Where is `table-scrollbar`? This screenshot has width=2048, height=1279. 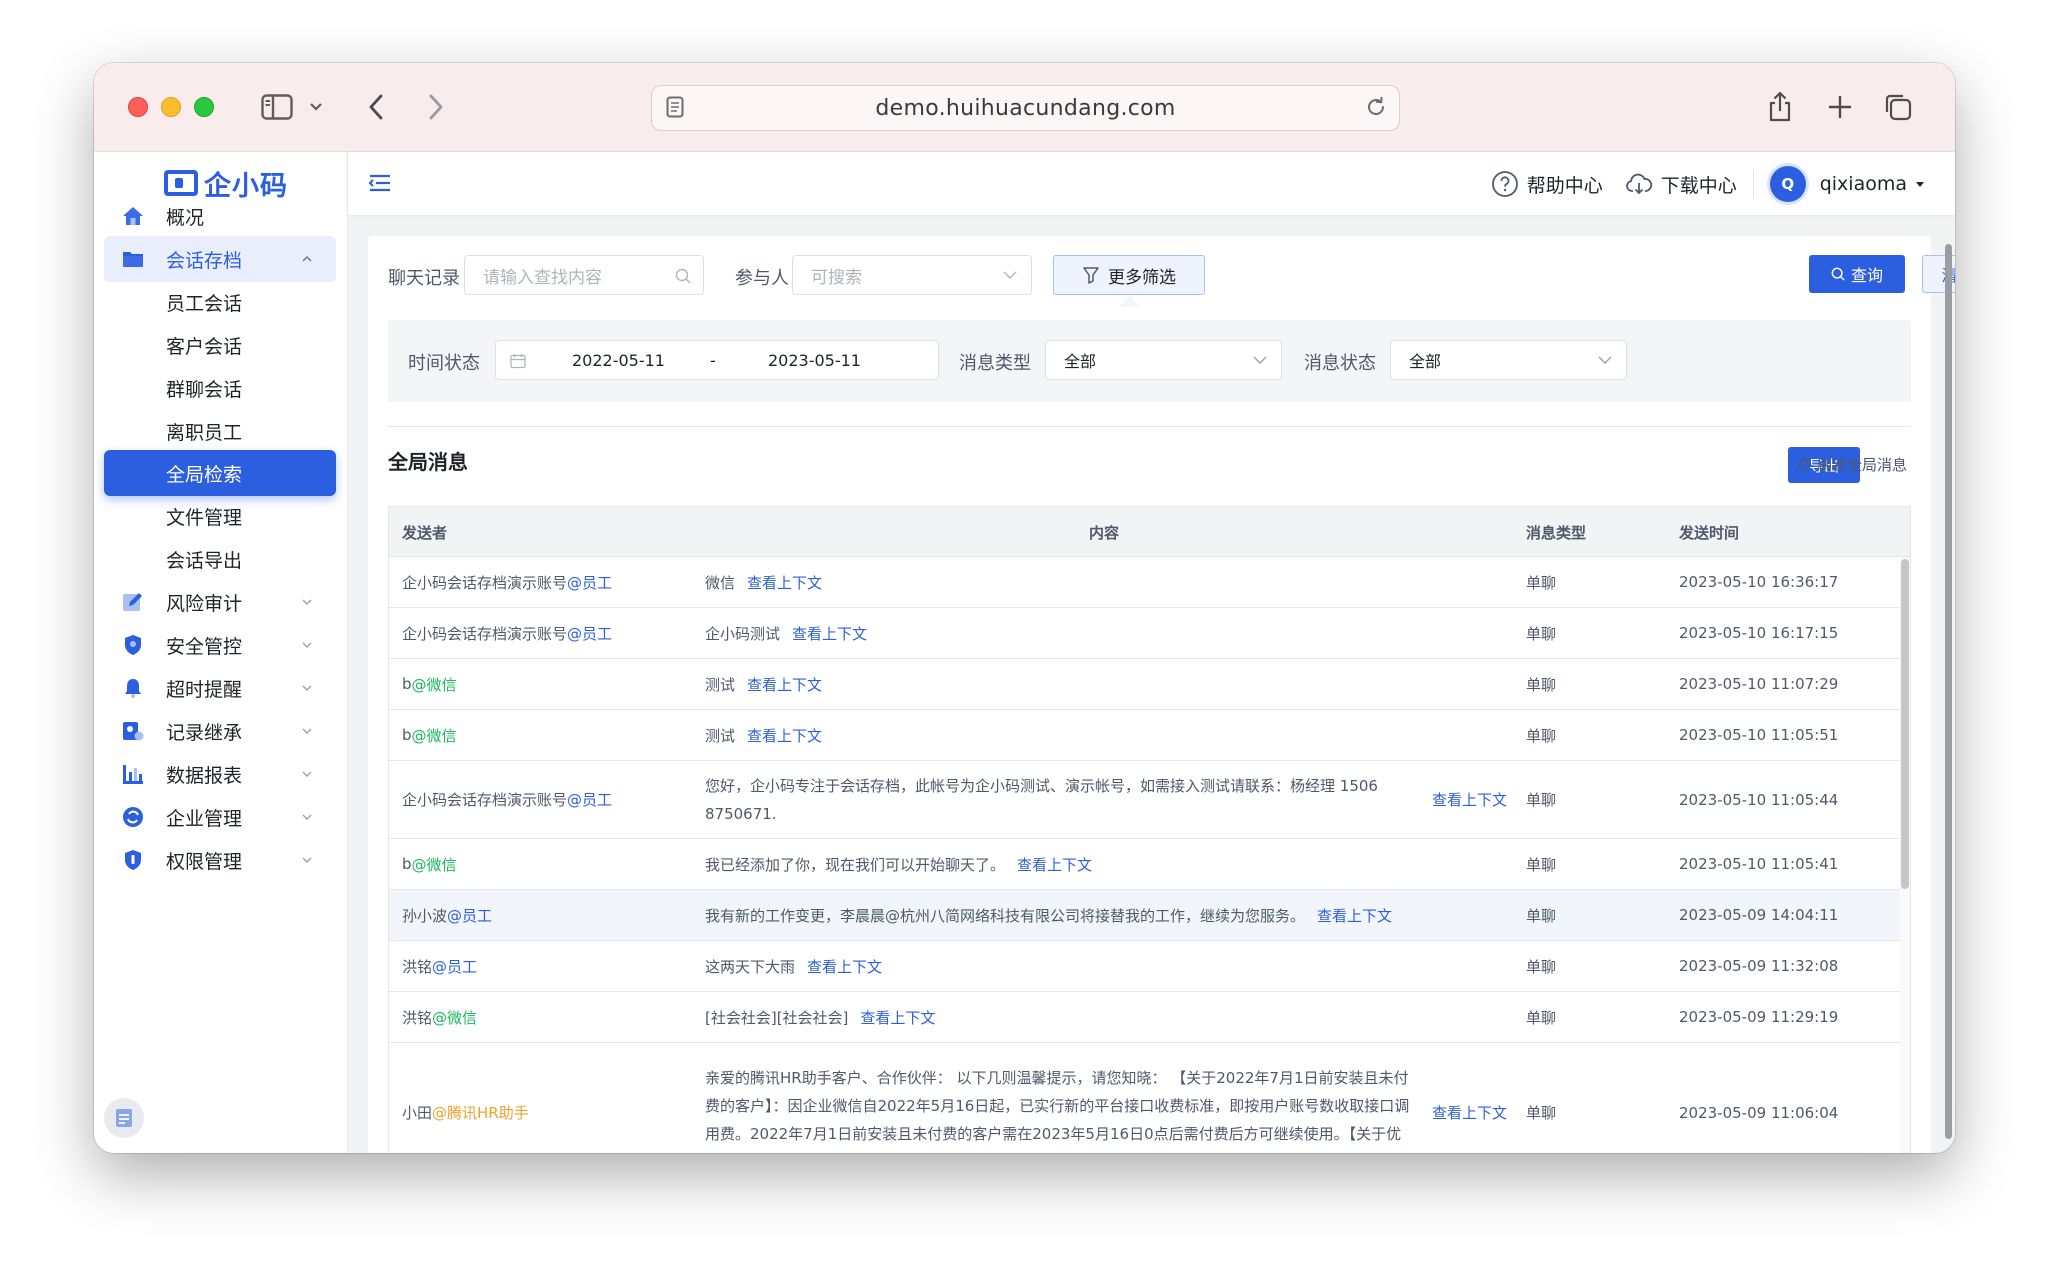
table-scrollbar is located at coordinates (1905, 855).